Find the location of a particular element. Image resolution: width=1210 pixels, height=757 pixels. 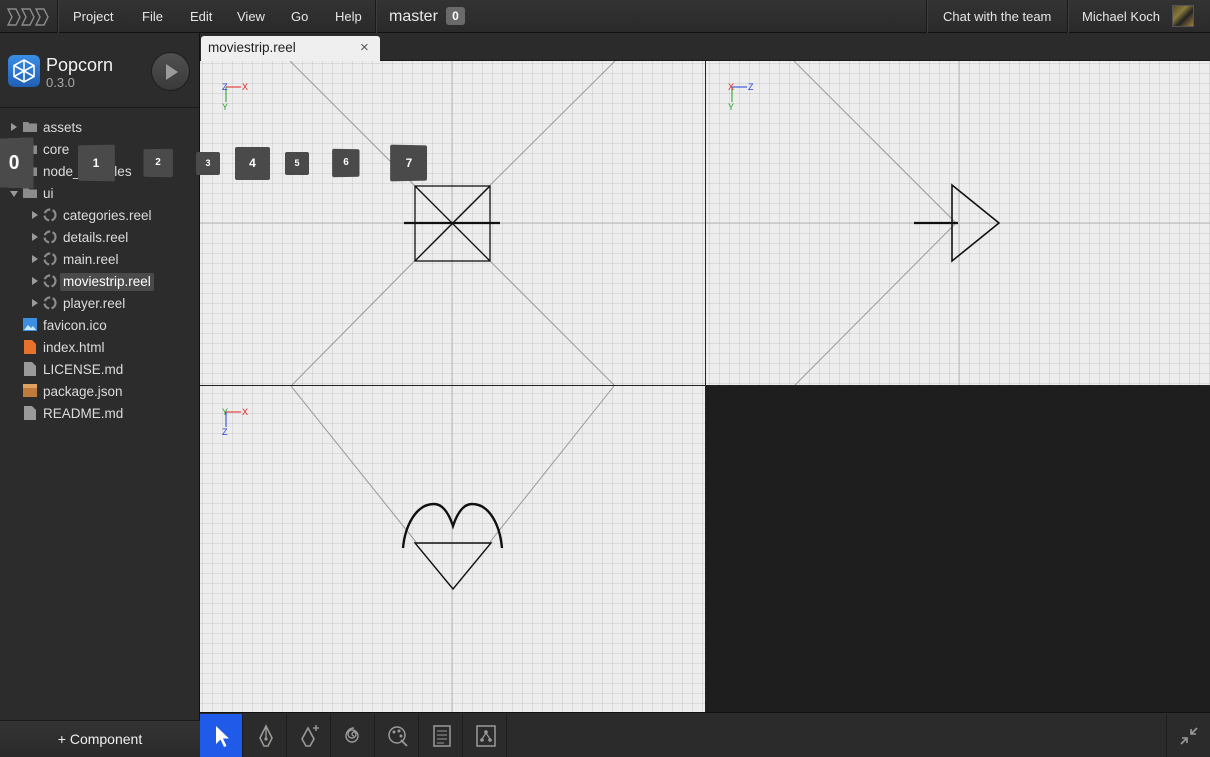

preview-tile: 6 is located at coordinates (346, 163).